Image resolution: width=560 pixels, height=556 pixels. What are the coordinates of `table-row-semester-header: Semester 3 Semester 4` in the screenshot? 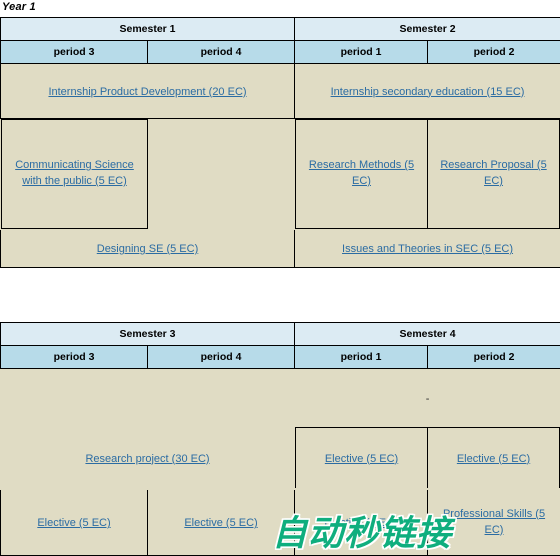 It's located at (280, 334).